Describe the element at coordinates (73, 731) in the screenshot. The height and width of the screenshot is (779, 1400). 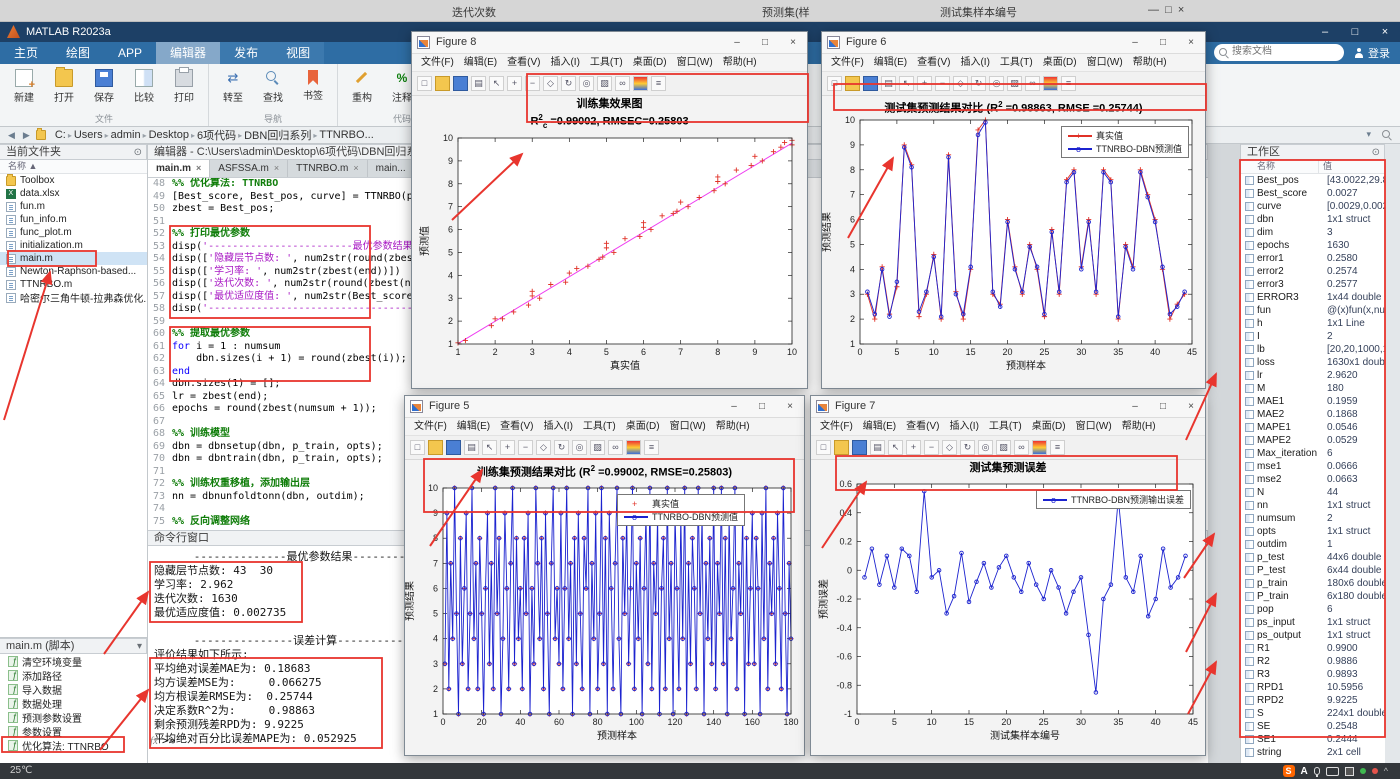
I see `script-section-item: 参数设置` at that location.